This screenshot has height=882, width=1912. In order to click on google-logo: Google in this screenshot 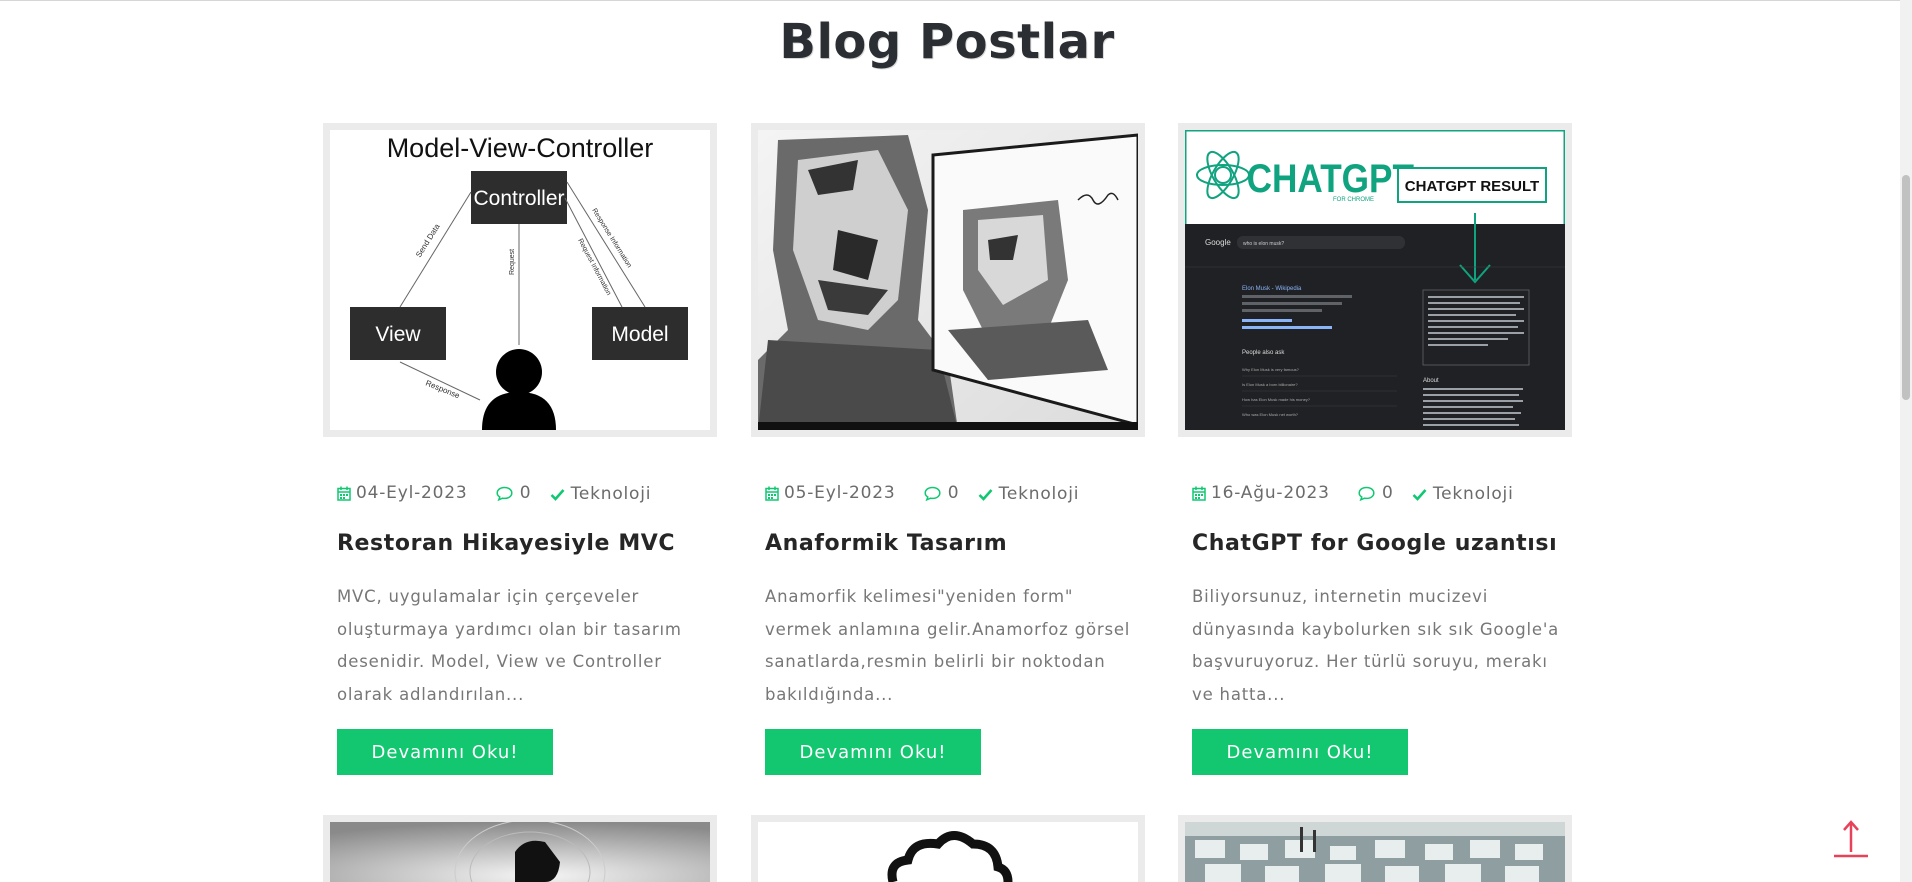, I will do `click(1218, 242)`.